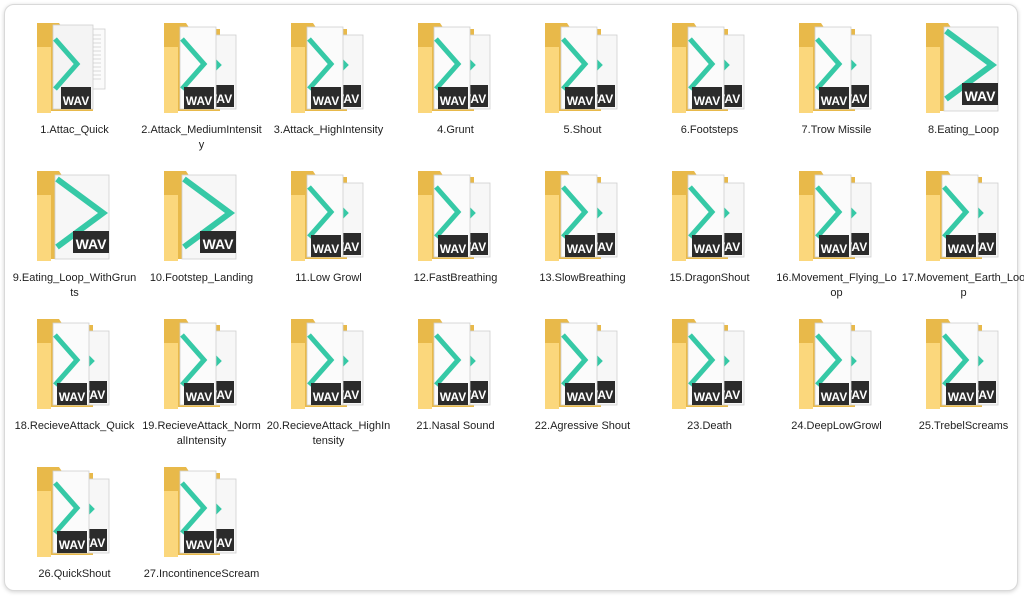 The width and height of the screenshot is (1024, 609). What do you see at coordinates (456, 130) in the screenshot?
I see `folder-name: 4.Grunt` at bounding box center [456, 130].